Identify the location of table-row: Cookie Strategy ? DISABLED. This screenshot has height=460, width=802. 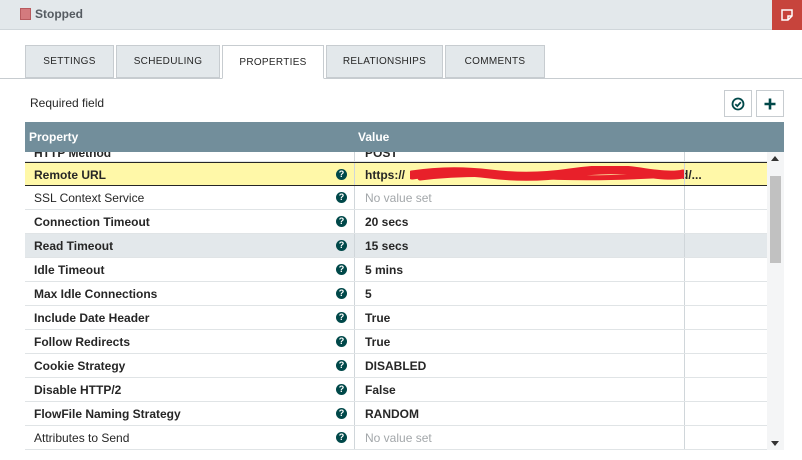
(397, 366).